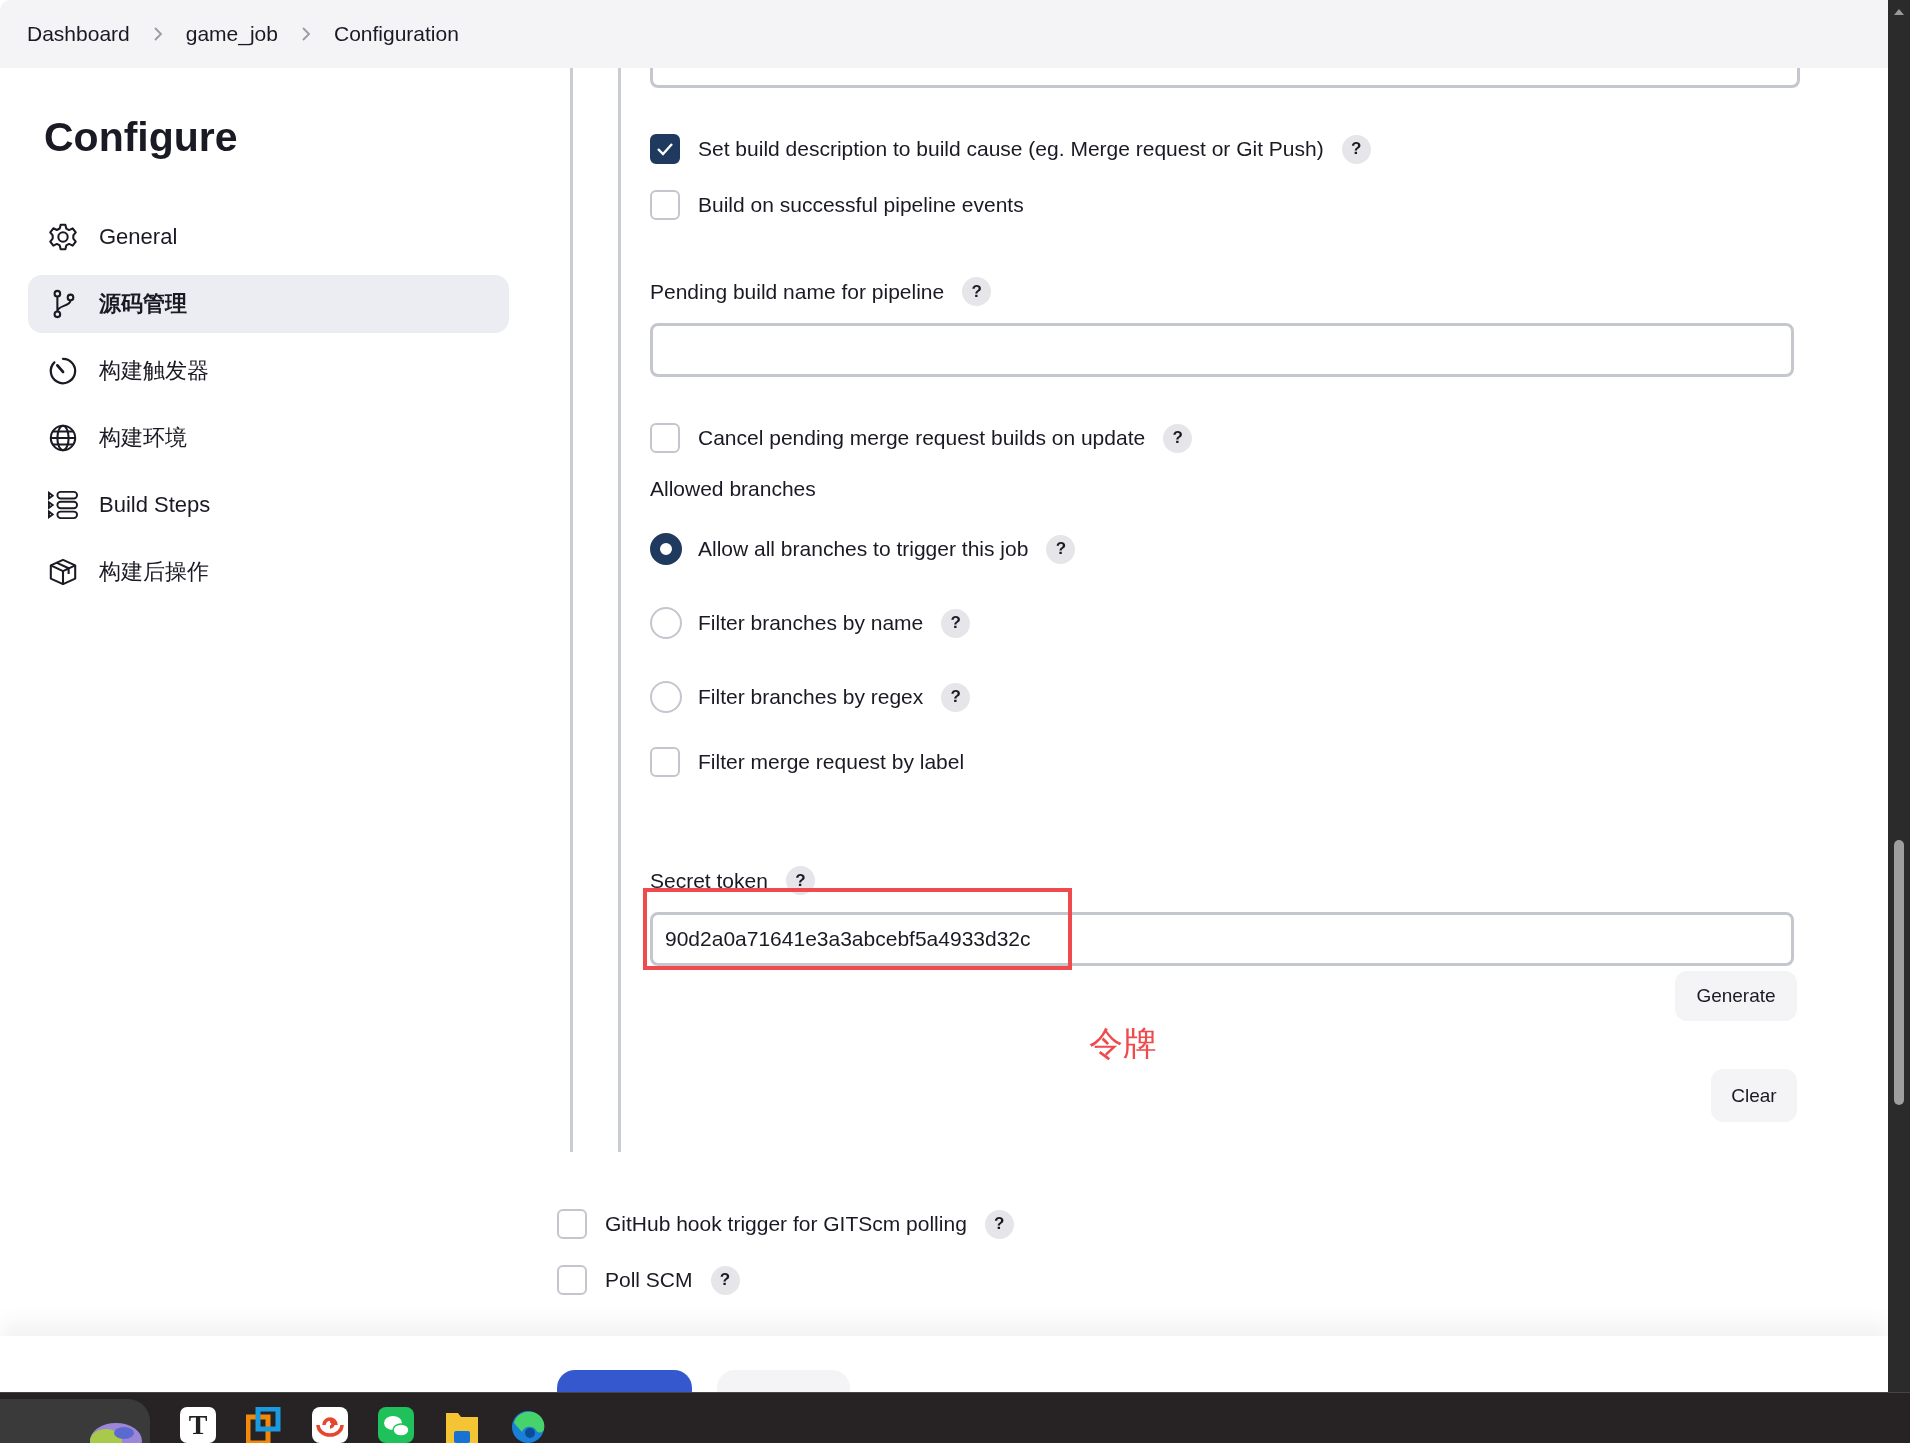 The width and height of the screenshot is (1910, 1443). Describe the element at coordinates (786, 1224) in the screenshot. I see `checkbox-label: GitHub hook trigger for GITScm polling` at that location.